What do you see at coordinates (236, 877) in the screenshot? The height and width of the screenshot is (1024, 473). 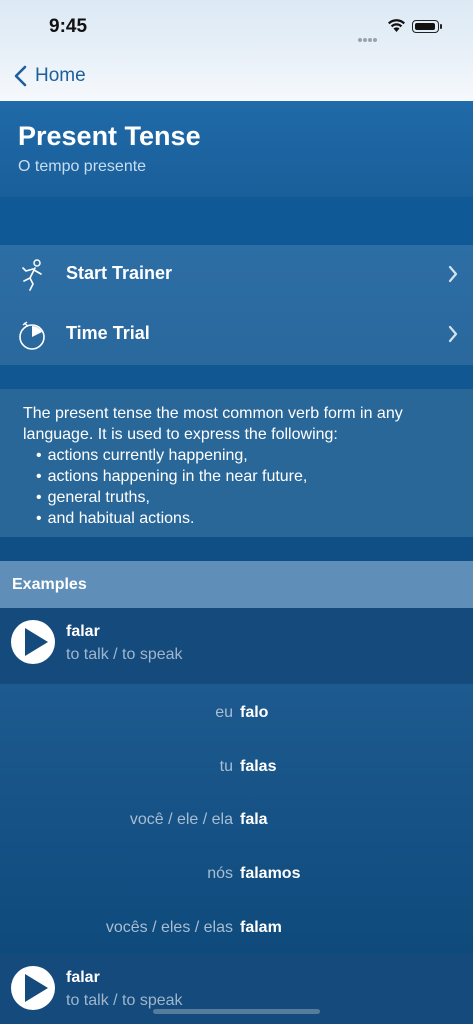 I see `conjugation-row: nós falamos` at bounding box center [236, 877].